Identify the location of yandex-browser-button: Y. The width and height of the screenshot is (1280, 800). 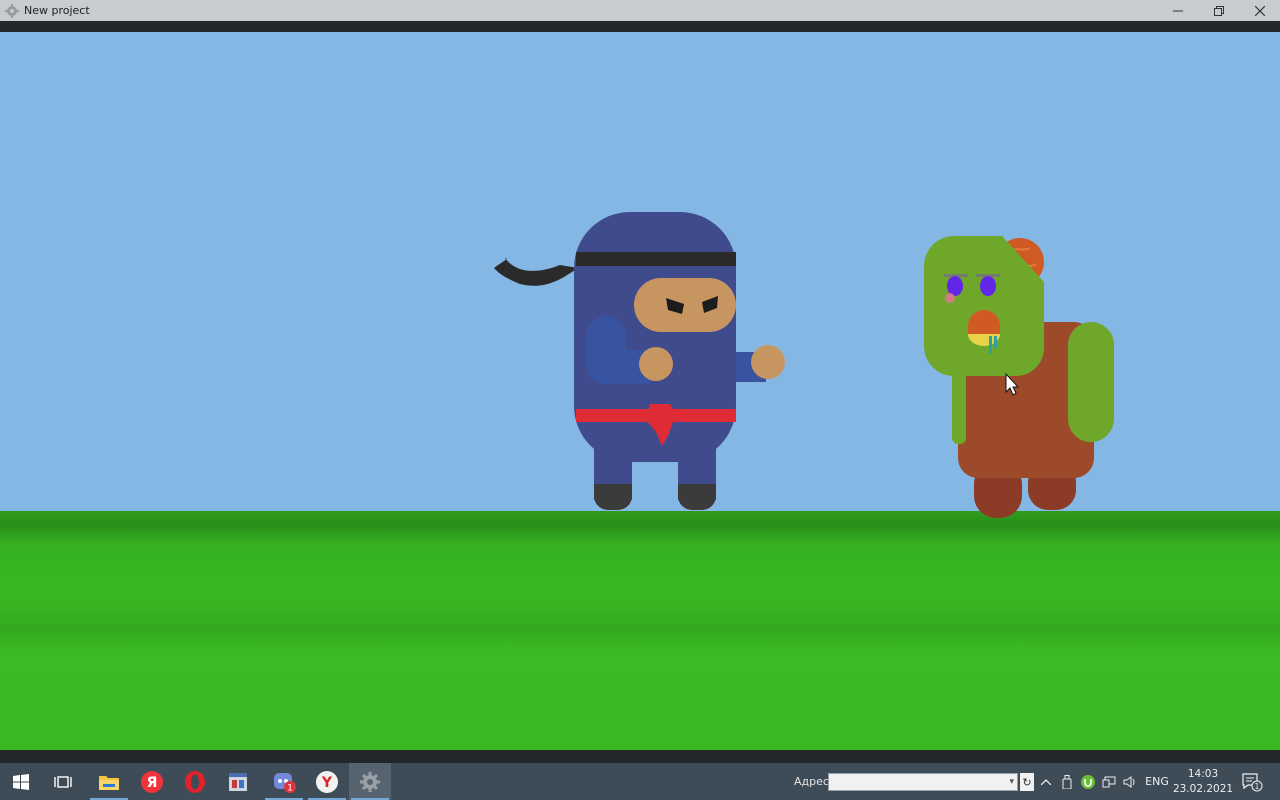
(327, 781).